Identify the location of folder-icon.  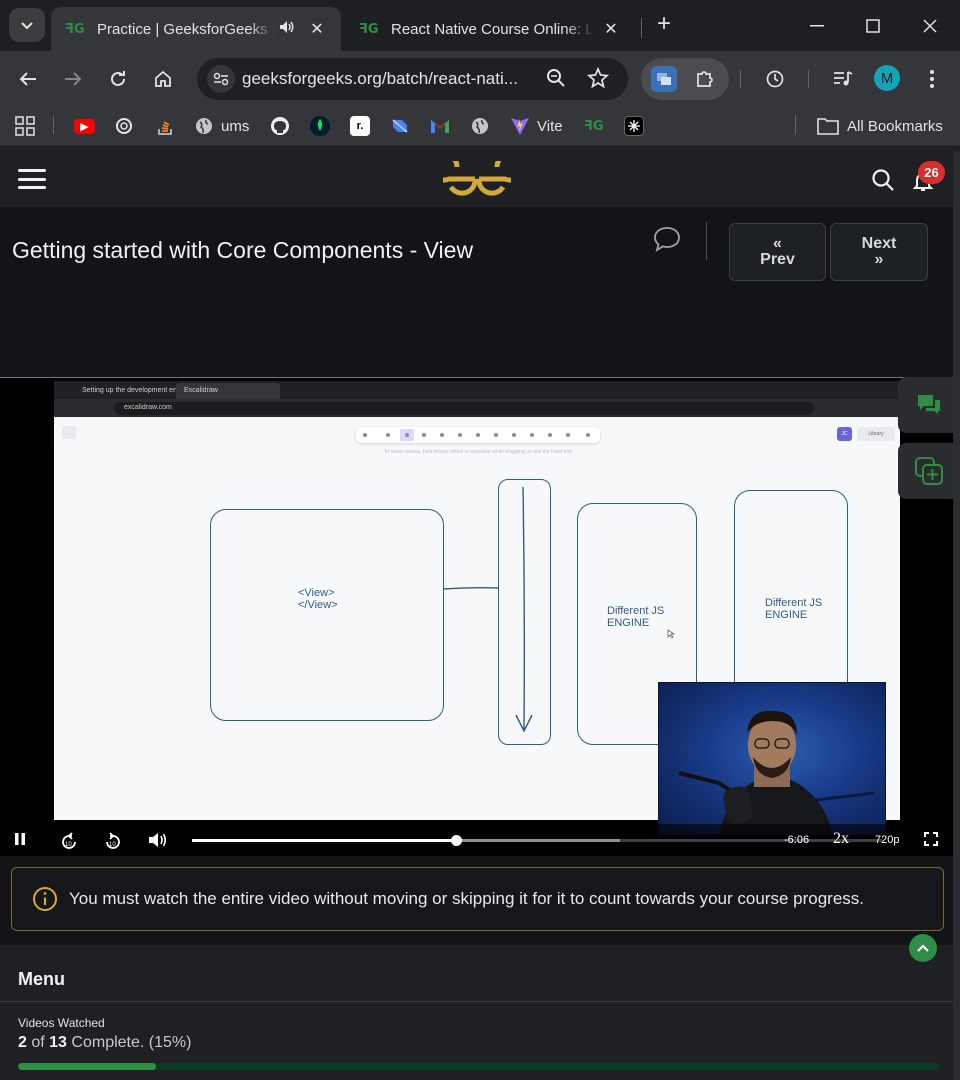
(828, 126).